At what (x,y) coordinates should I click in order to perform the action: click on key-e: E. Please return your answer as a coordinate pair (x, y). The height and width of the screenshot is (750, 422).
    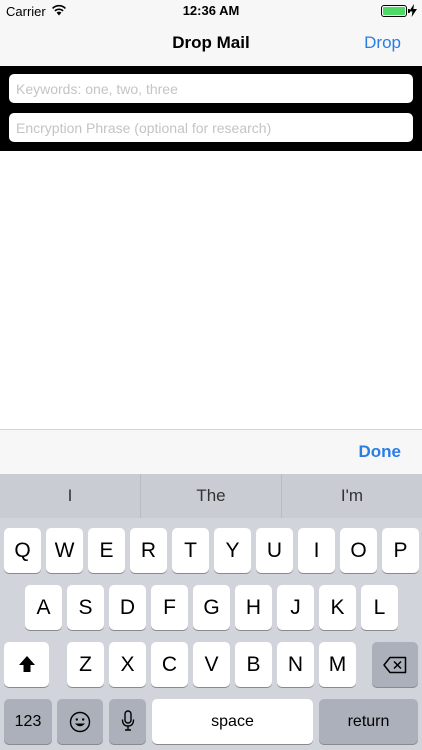
    Looking at the image, I should click on (106, 550).